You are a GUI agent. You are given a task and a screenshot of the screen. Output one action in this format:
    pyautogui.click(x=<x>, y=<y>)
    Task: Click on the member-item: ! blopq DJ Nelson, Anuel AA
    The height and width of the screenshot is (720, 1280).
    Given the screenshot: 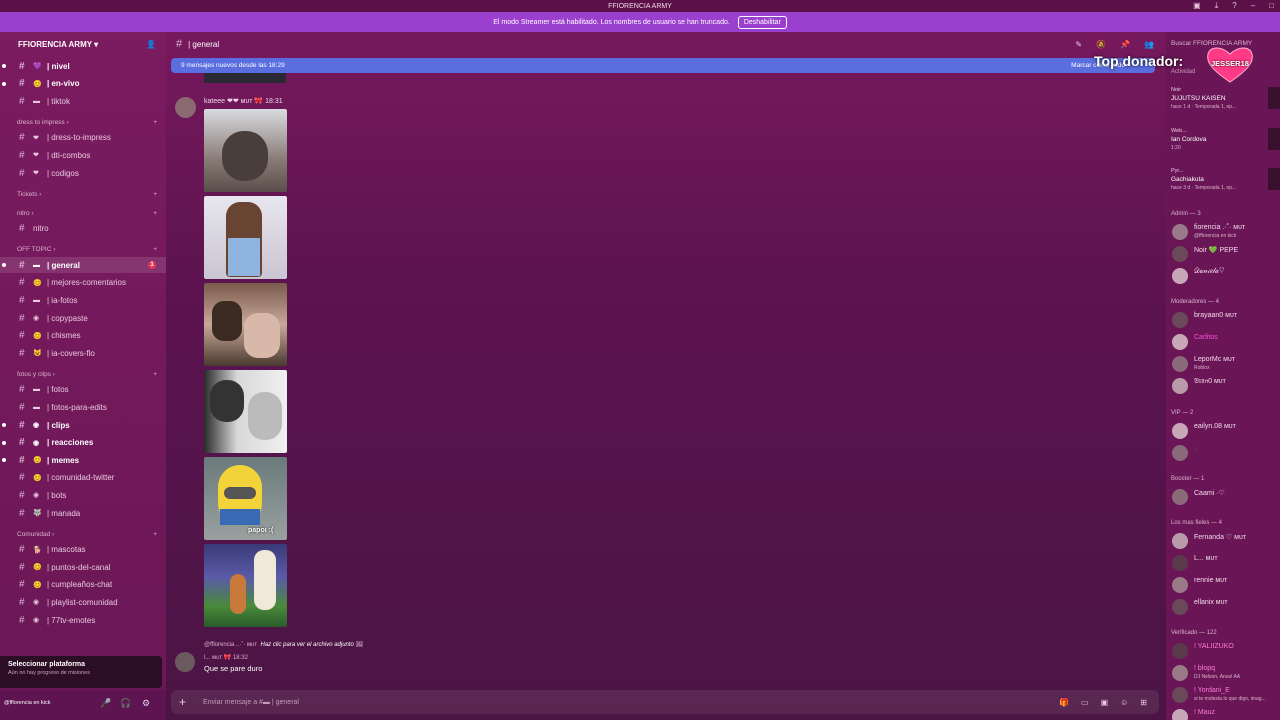 What is the action you would take?
    pyautogui.click(x=1225, y=673)
    